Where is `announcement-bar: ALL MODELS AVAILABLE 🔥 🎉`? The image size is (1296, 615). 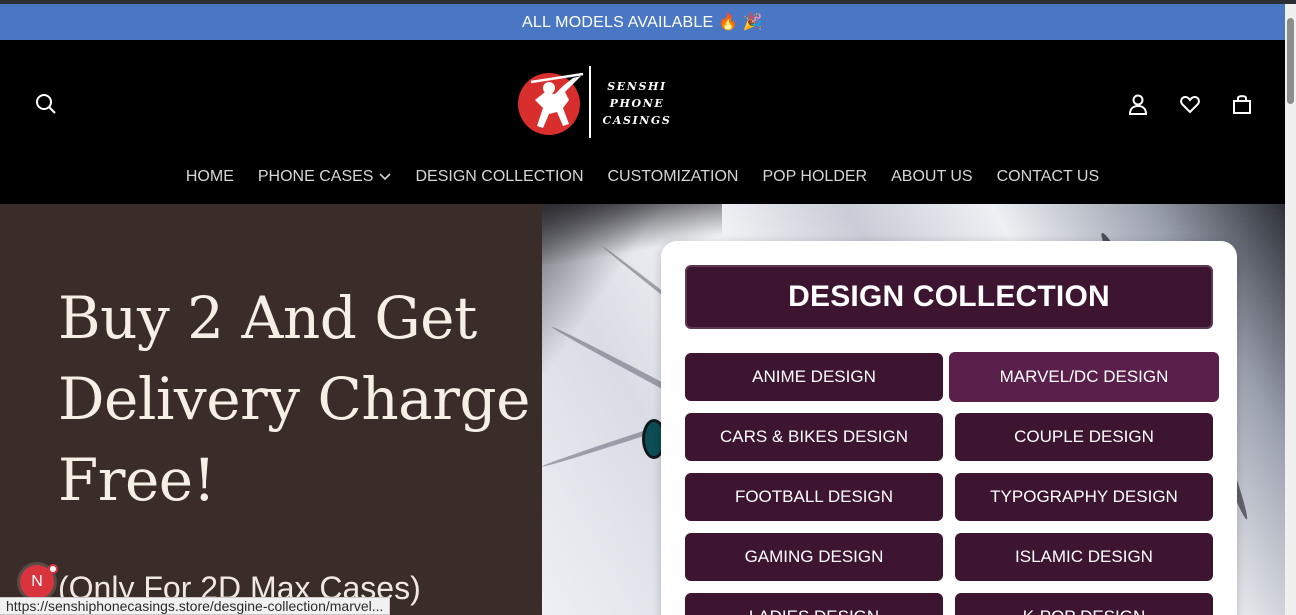 announcement-bar: ALL MODELS AVAILABLE 🔥 🎉 is located at coordinates (642, 22).